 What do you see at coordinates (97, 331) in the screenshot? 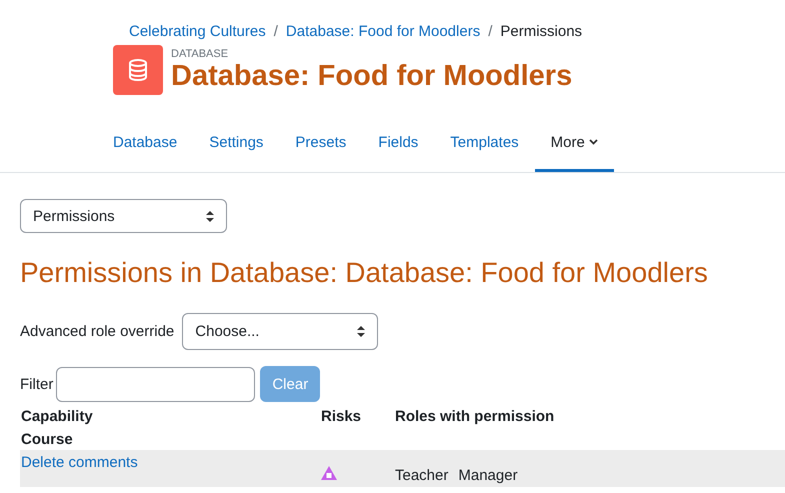
I see `role-override-label: Advanced role override` at bounding box center [97, 331].